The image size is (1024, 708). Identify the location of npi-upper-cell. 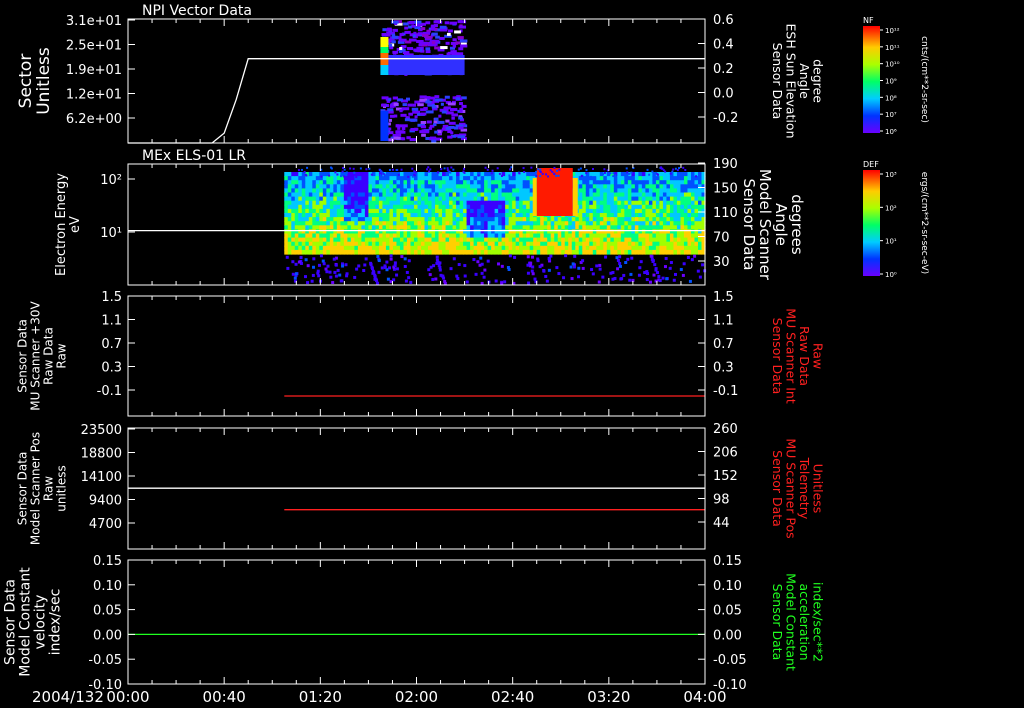
(443, 27).